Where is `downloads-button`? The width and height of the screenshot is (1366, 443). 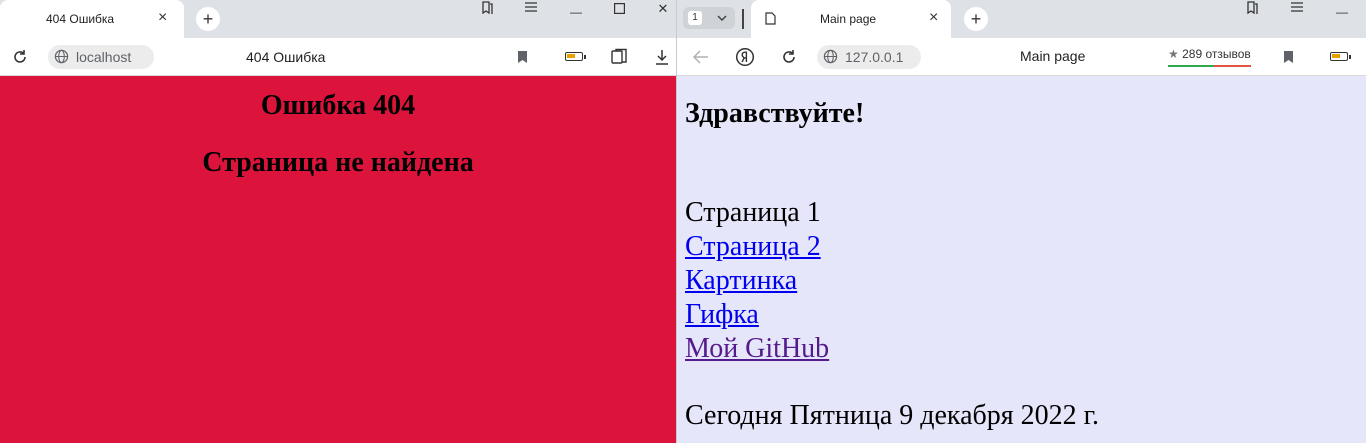 downloads-button is located at coordinates (662, 57).